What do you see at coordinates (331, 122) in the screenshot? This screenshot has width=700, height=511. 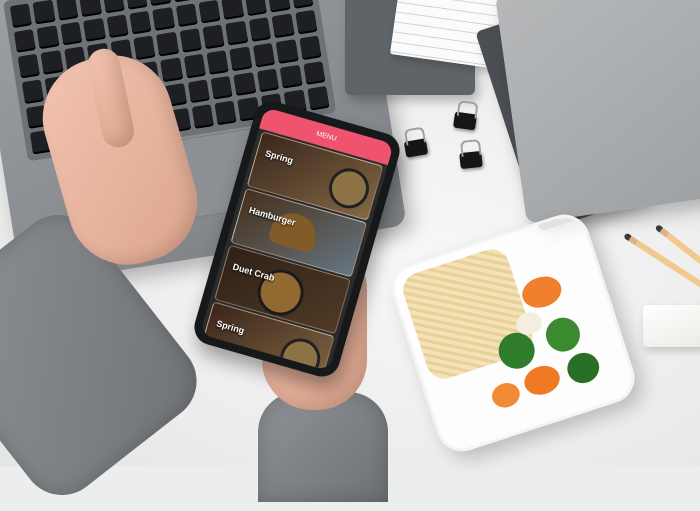 I see `camera-notch` at bounding box center [331, 122].